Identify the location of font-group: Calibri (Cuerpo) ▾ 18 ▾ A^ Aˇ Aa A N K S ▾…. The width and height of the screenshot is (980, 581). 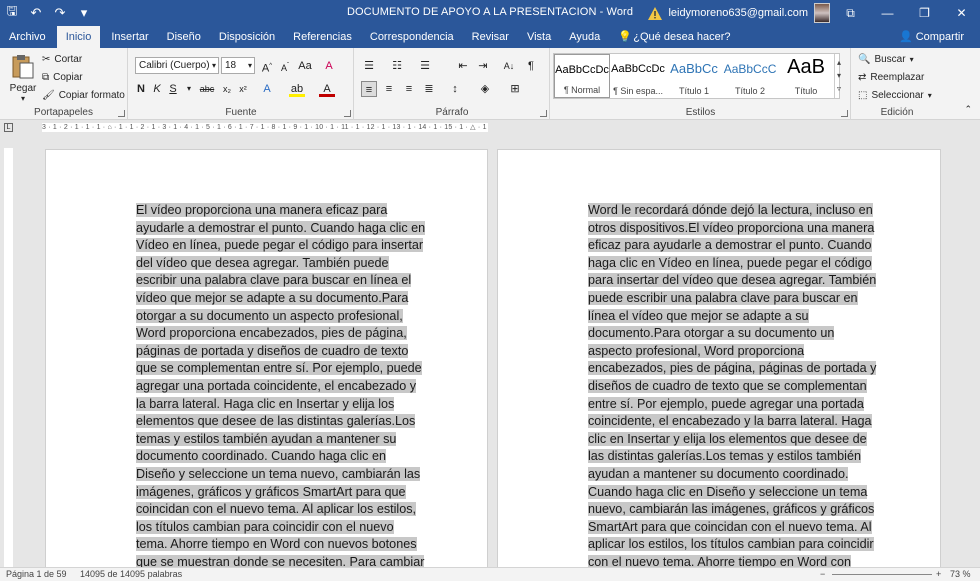
(241, 84).